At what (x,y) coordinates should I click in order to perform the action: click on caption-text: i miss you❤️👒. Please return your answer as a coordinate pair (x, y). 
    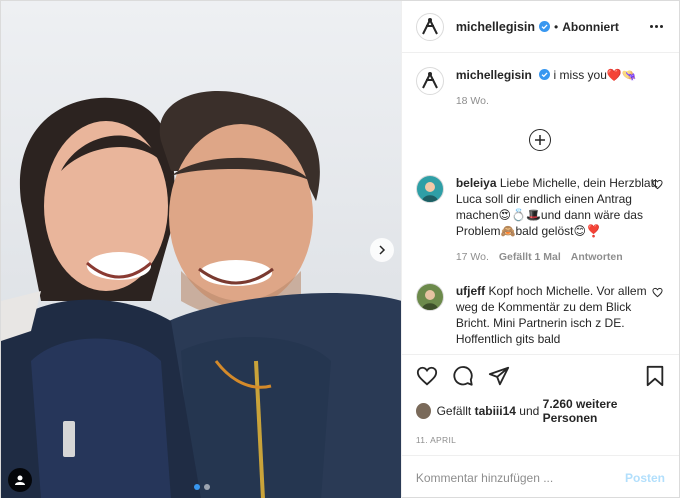
    Looking at the image, I should click on (595, 75).